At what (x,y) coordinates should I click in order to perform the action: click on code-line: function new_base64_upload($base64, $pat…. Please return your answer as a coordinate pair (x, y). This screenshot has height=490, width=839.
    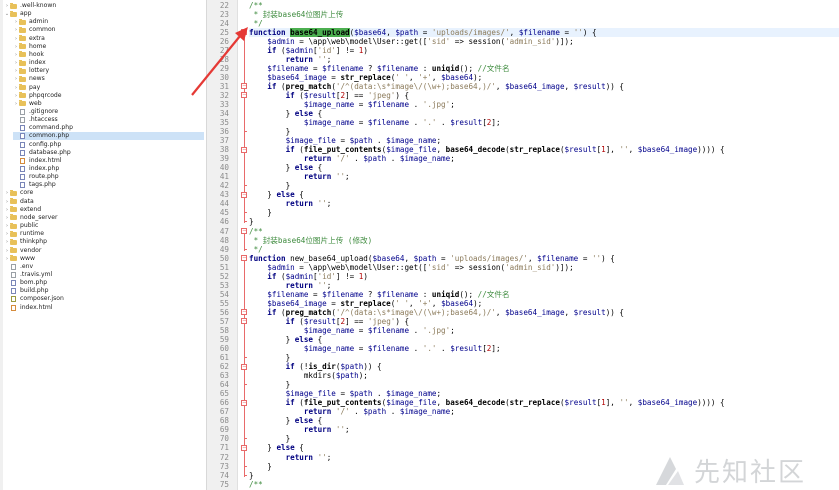
    Looking at the image, I should click on (544, 258).